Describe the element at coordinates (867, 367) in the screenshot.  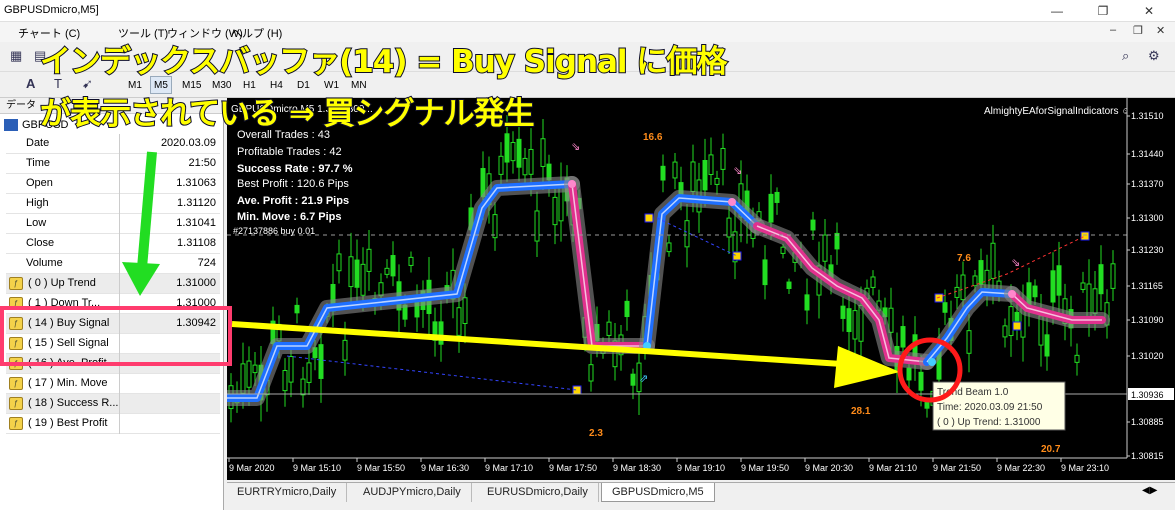
I see `yellow-arrow-head` at that location.